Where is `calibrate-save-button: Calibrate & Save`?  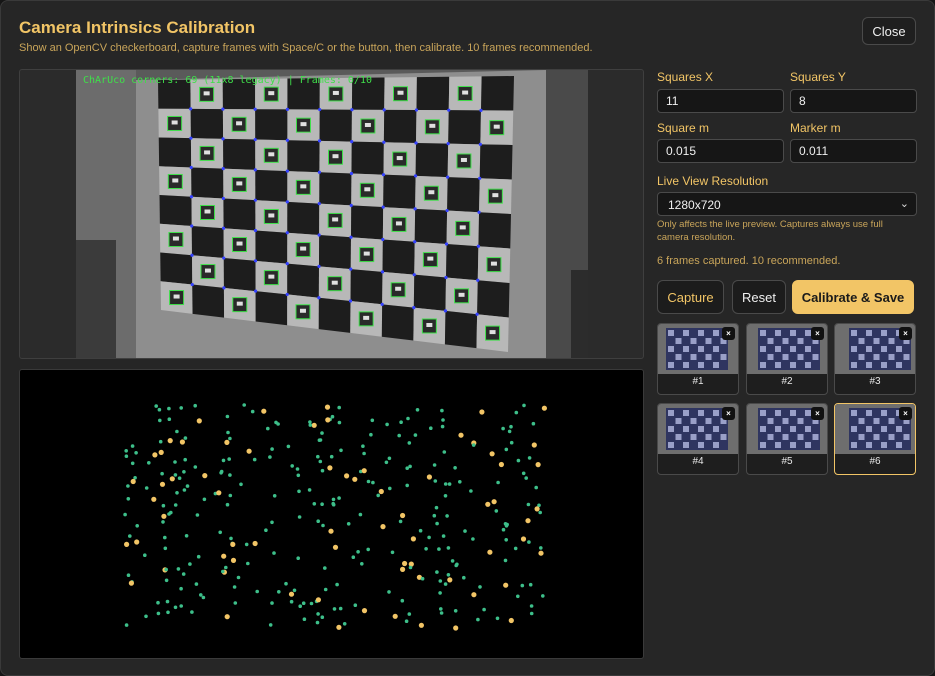
calibrate-save-button: Calibrate & Save is located at coordinates (853, 297).